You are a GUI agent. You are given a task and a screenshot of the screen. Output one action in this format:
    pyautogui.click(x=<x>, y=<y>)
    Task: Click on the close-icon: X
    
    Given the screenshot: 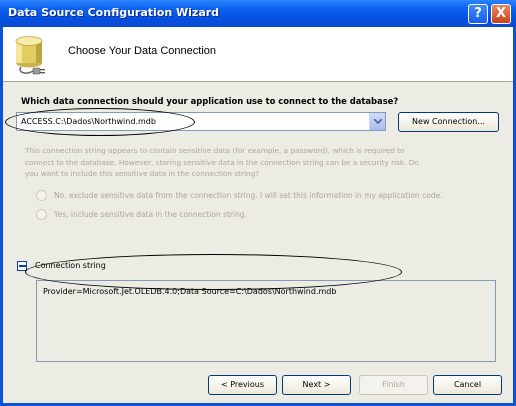 What is the action you would take?
    pyautogui.click(x=501, y=13)
    